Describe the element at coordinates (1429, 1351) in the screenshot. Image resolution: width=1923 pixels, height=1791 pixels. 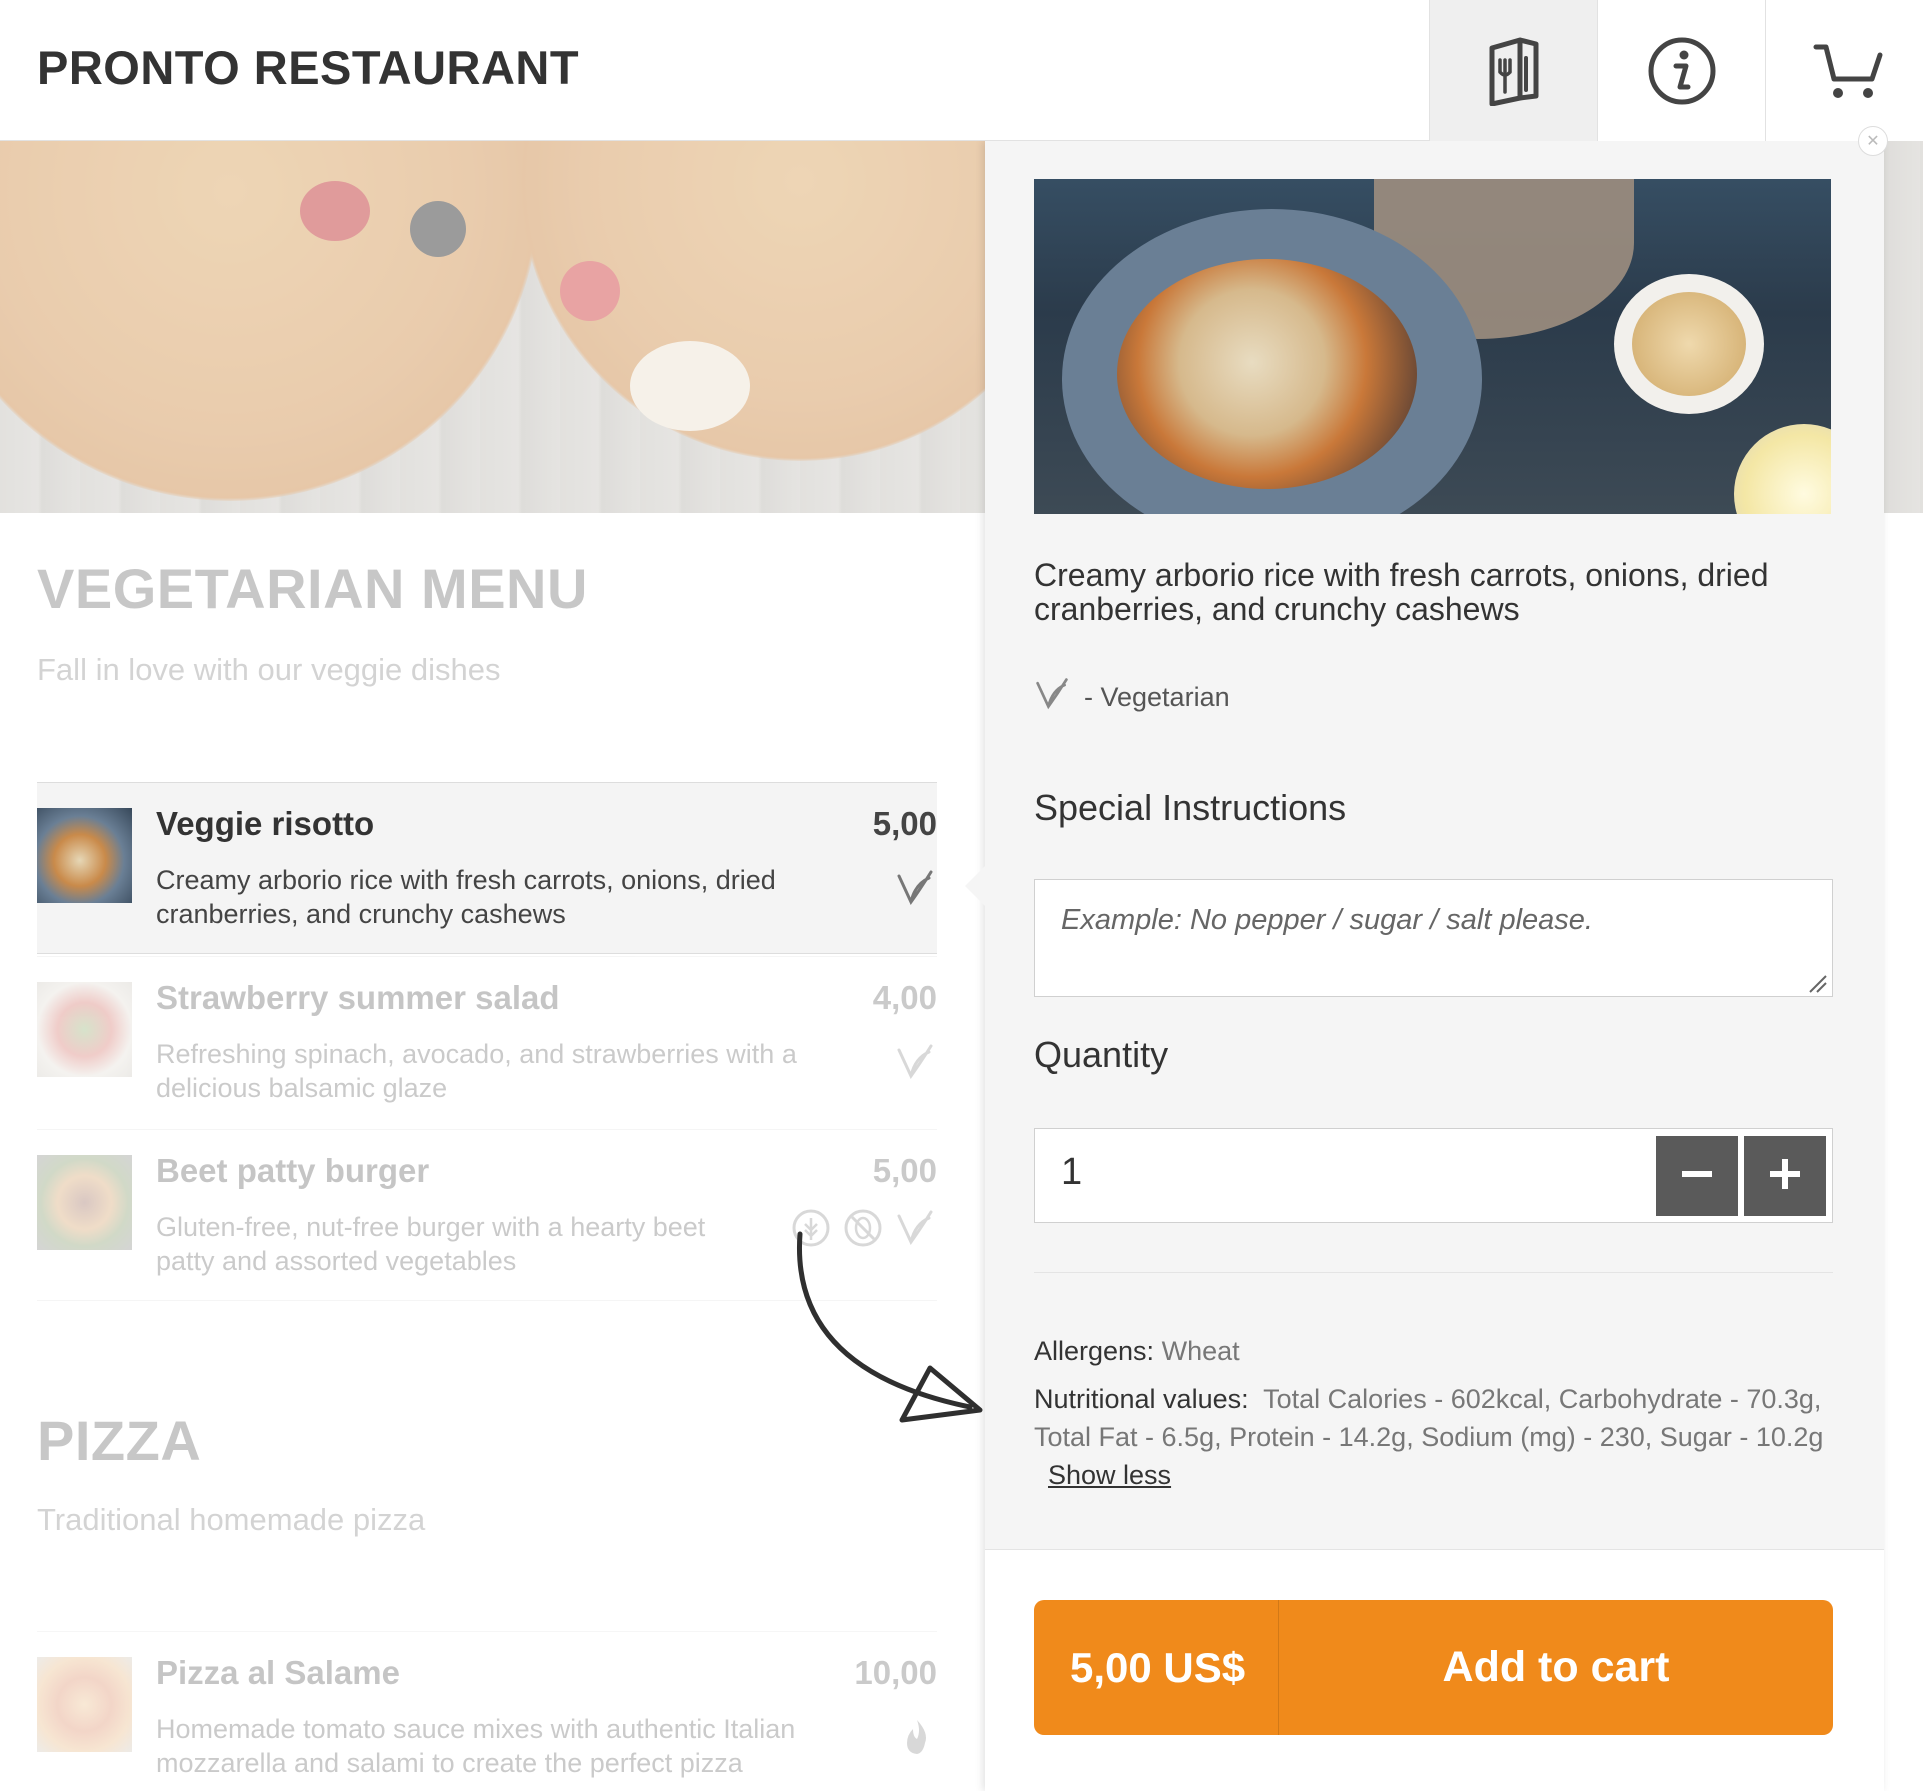
I see `allergens-info: Allergens: Wheat` at that location.